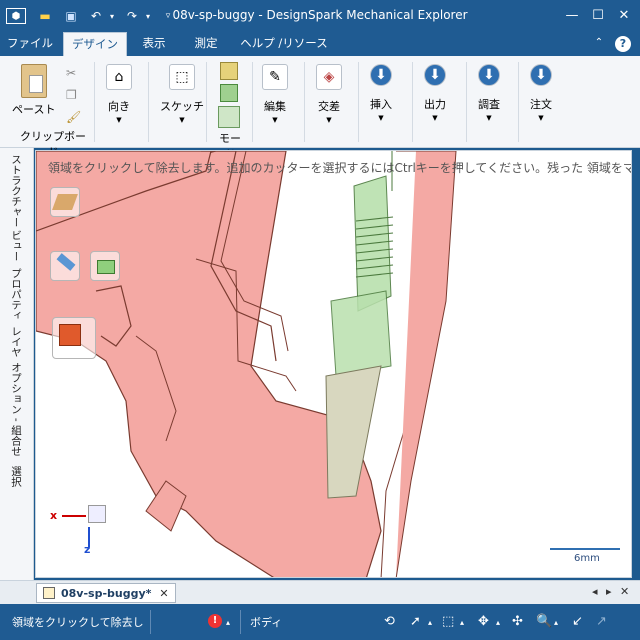 This screenshot has height=640, width=640. What do you see at coordinates (87, 549) in the screenshot?
I see `axis-z-label: z` at bounding box center [87, 549].